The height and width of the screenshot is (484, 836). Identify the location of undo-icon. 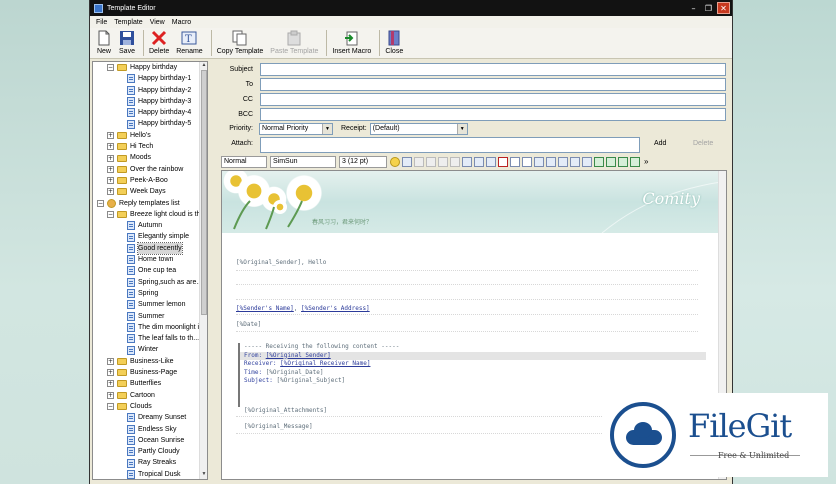
(455, 161).